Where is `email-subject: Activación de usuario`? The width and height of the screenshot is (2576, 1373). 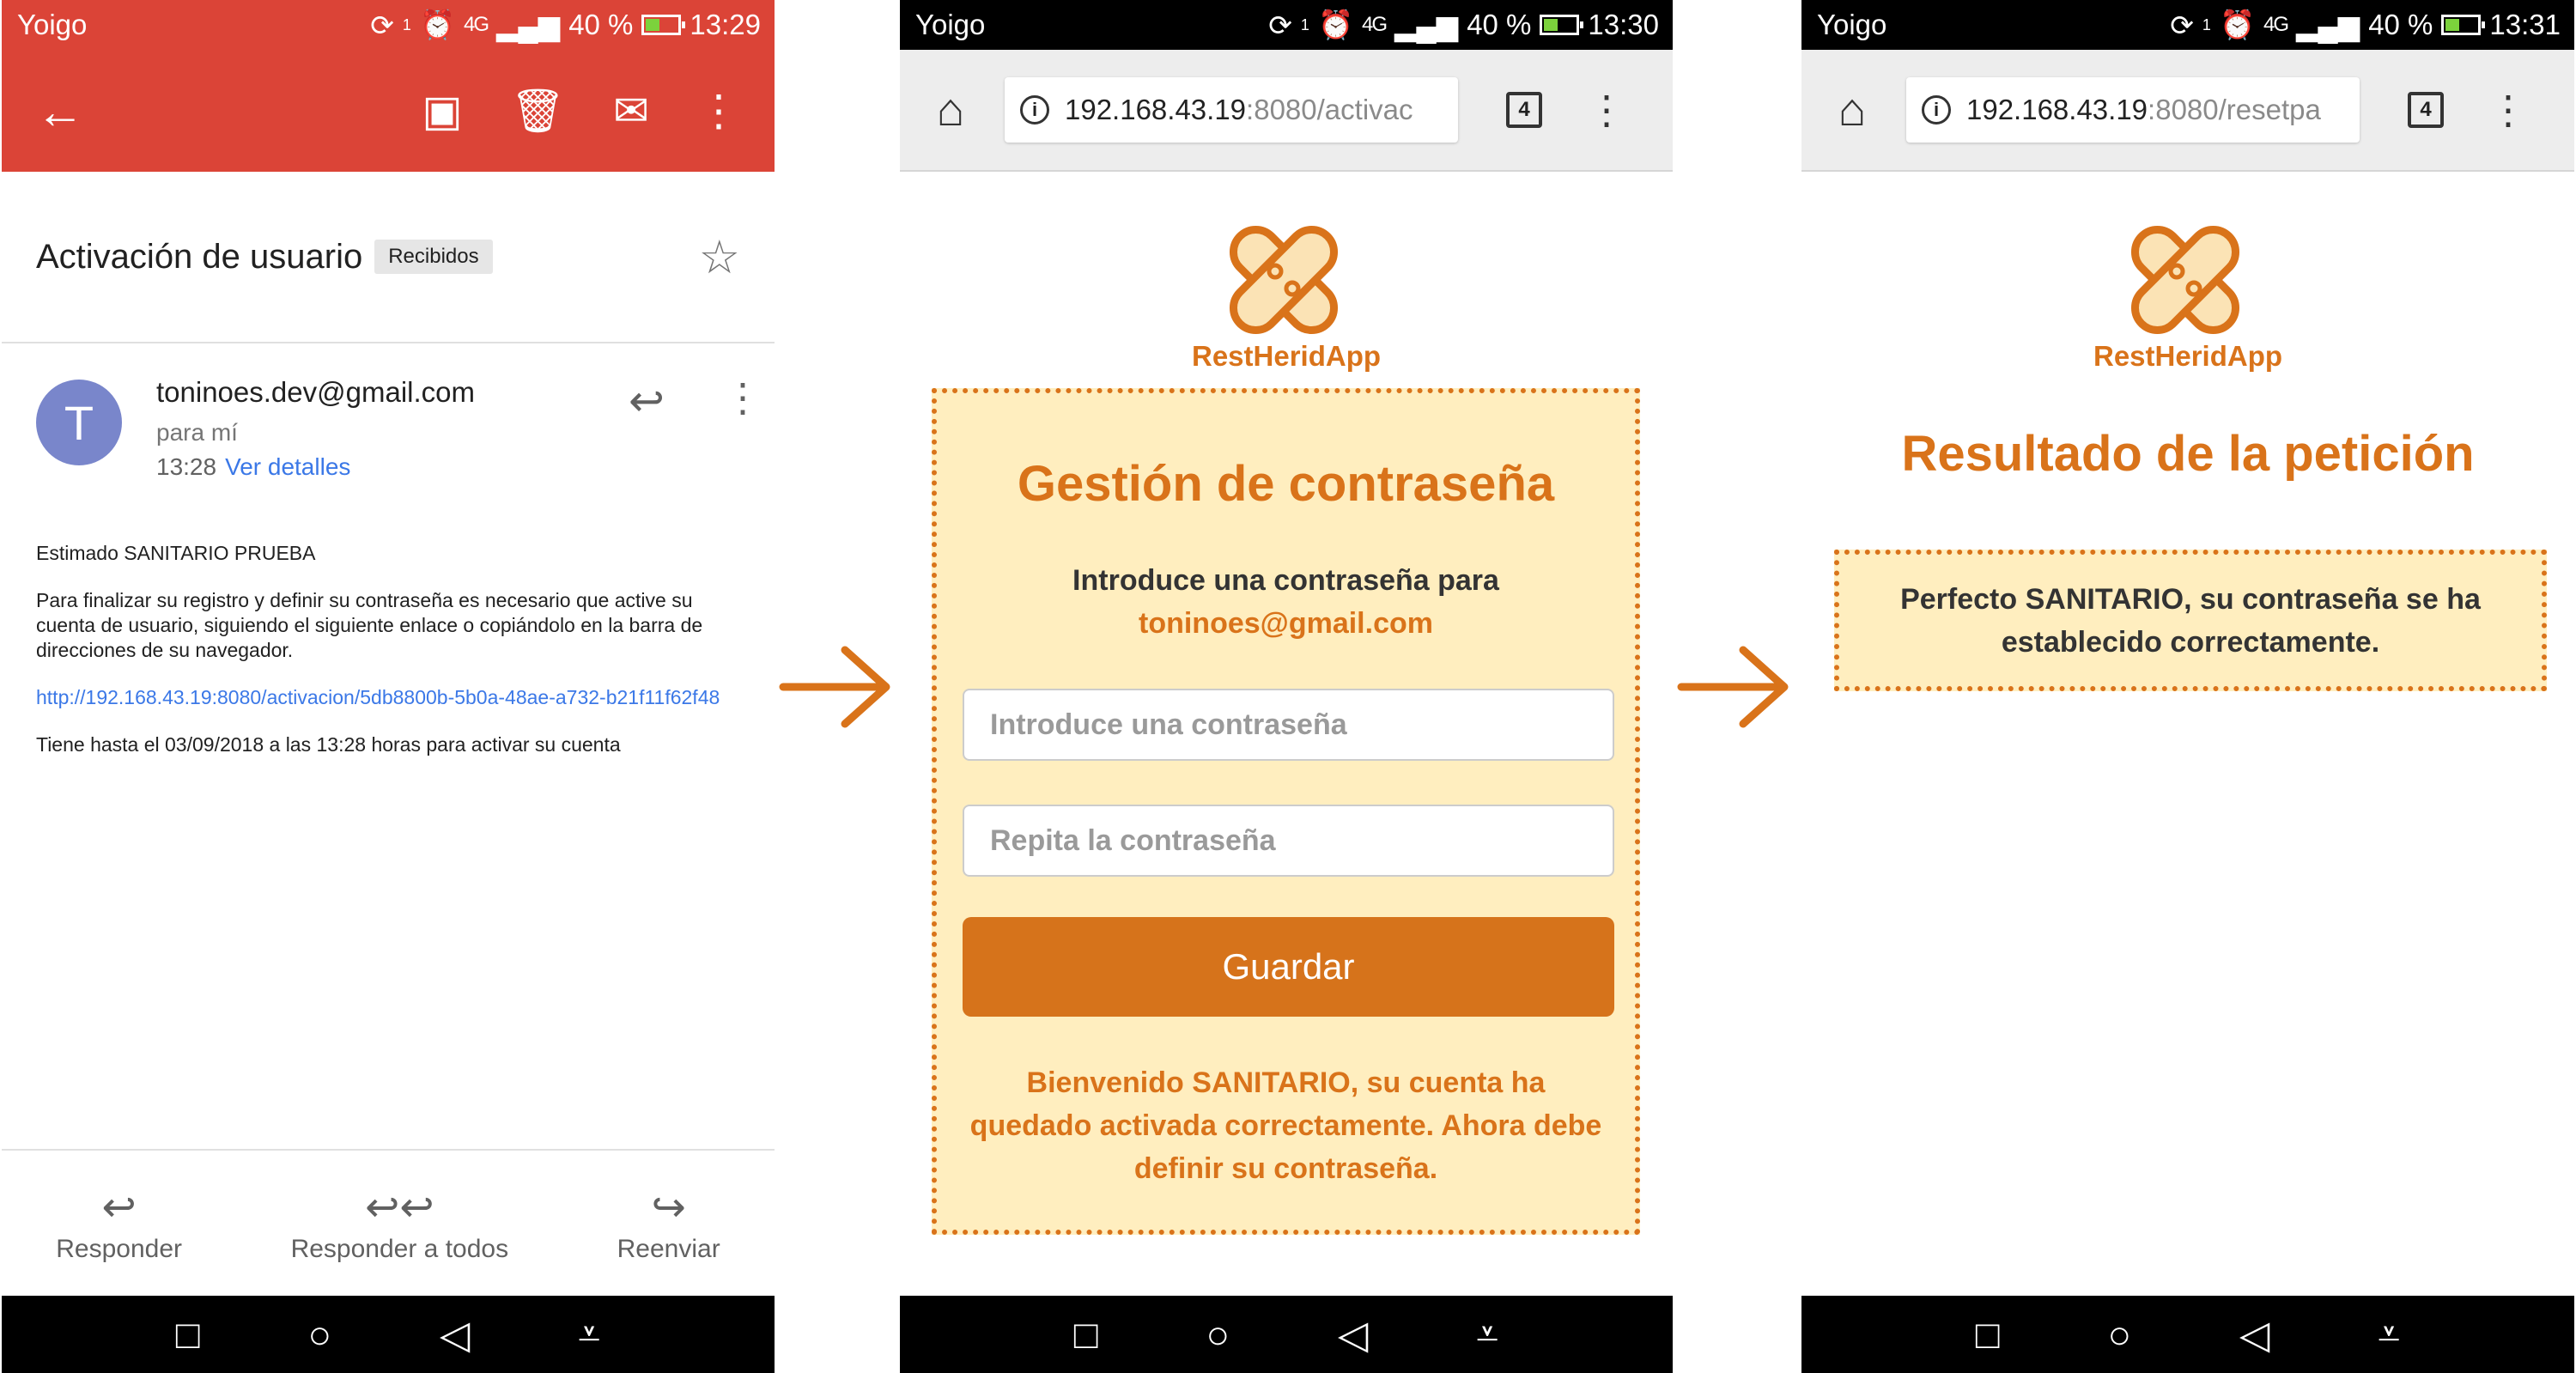 email-subject: Activación de usuario is located at coordinates (199, 256).